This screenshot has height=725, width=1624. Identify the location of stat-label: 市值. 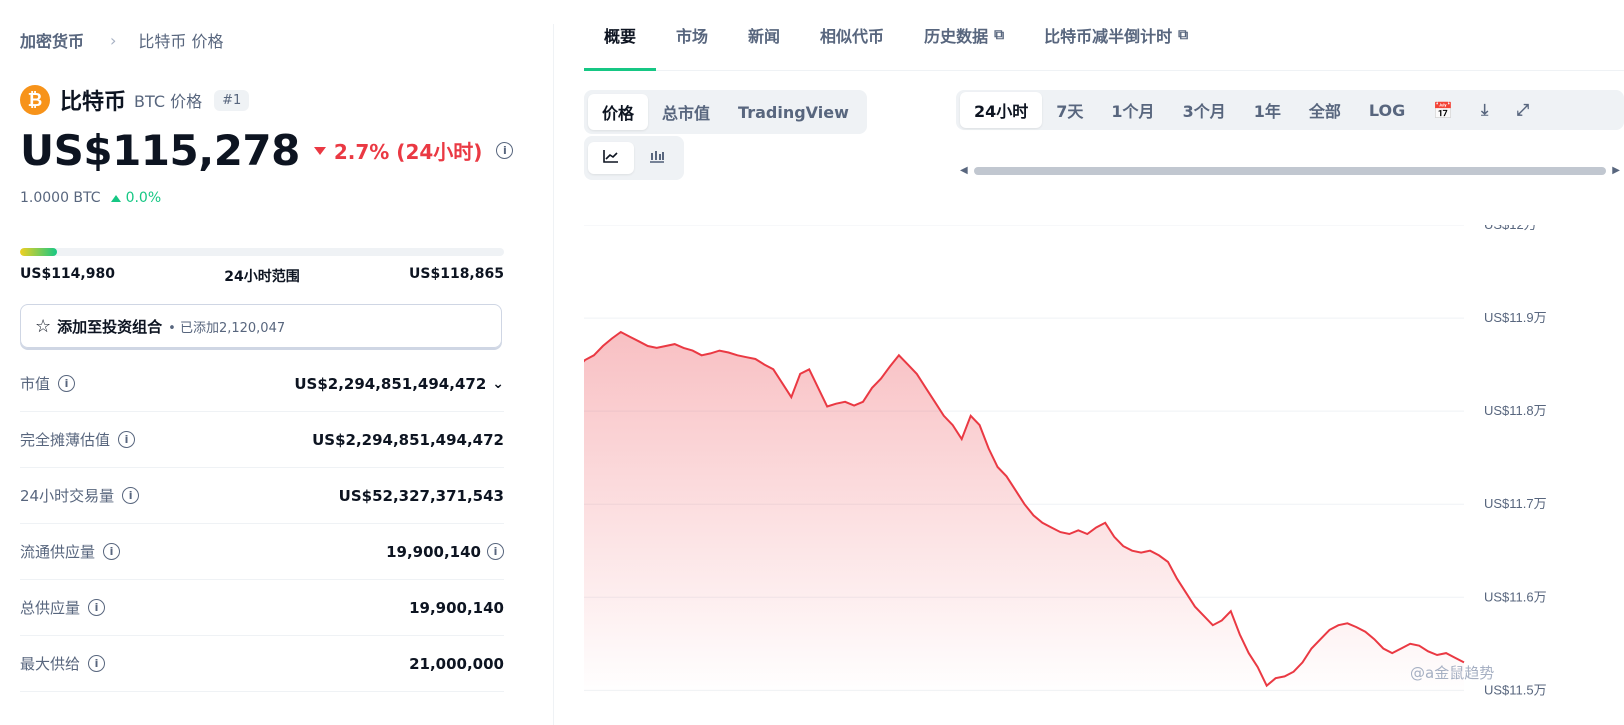
(35, 384).